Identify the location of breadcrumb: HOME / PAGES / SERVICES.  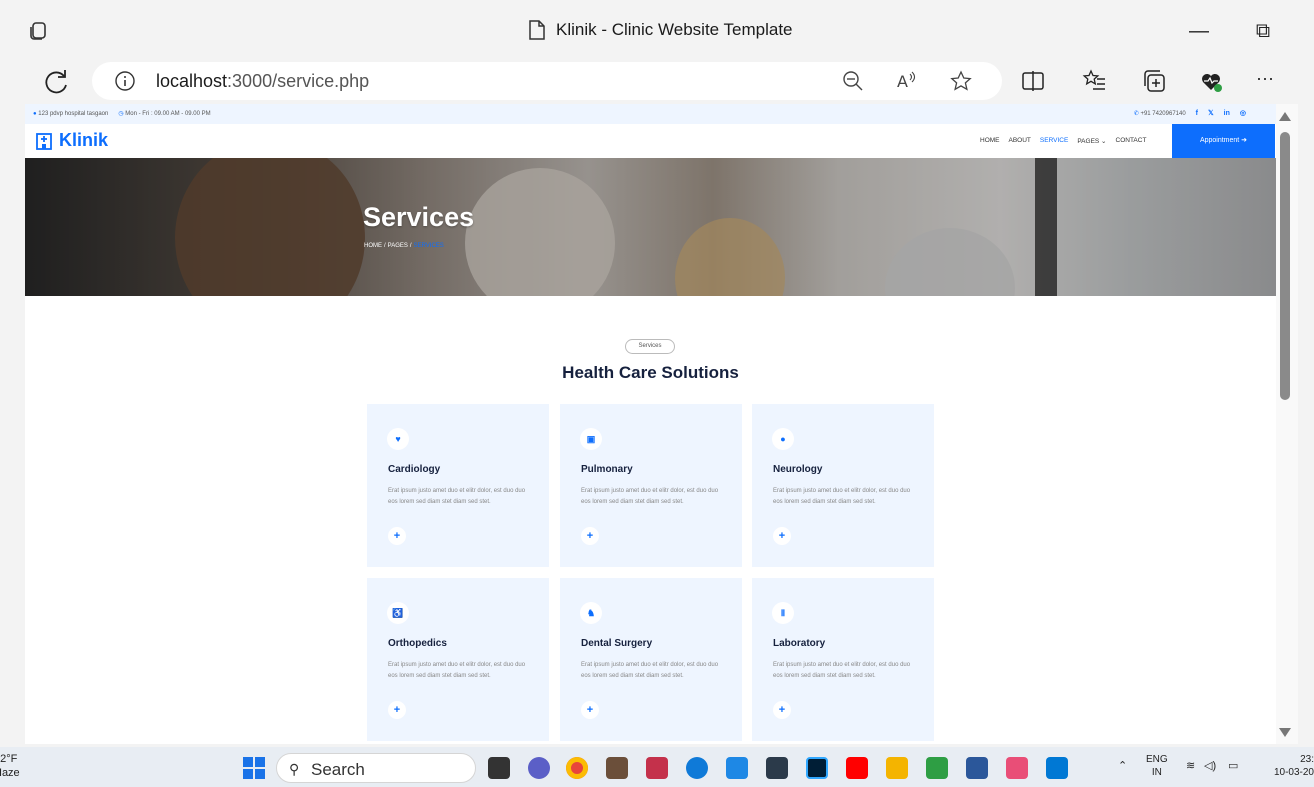
(404, 246).